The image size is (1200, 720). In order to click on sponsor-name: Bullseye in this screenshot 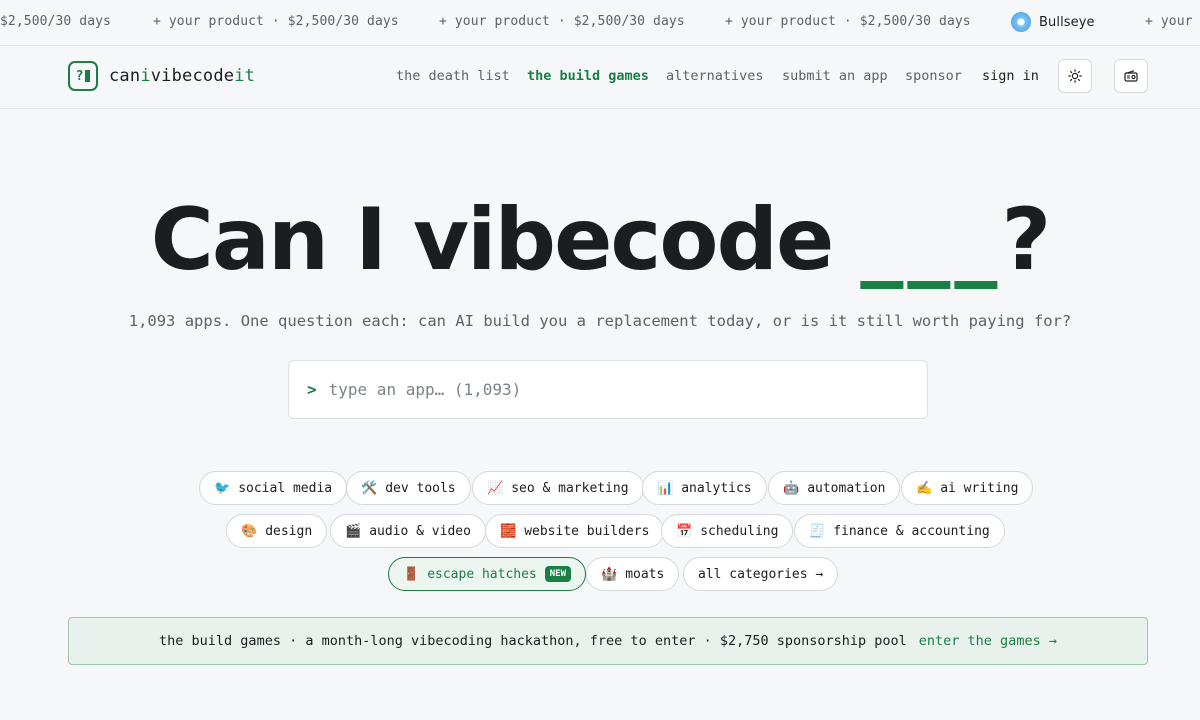, I will do `click(1067, 22)`.